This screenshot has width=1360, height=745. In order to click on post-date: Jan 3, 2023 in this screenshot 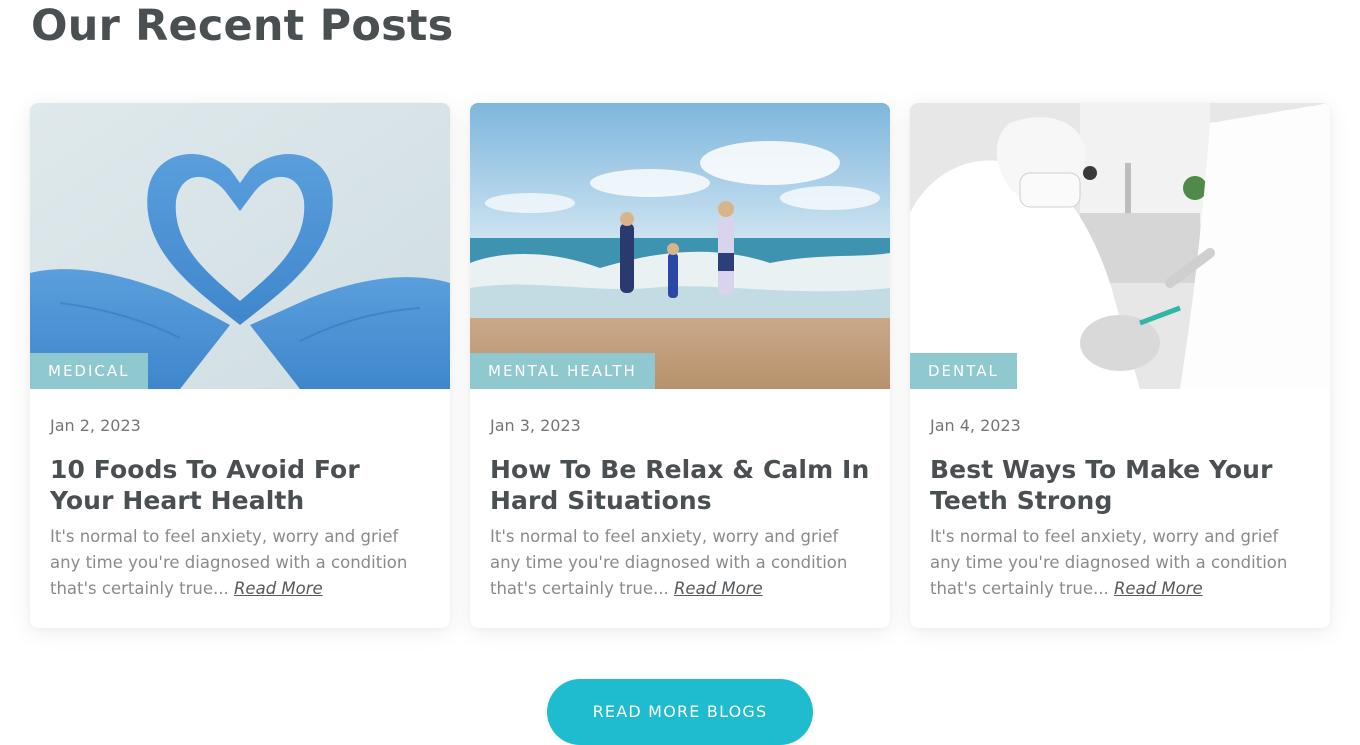, I will do `click(535, 425)`.